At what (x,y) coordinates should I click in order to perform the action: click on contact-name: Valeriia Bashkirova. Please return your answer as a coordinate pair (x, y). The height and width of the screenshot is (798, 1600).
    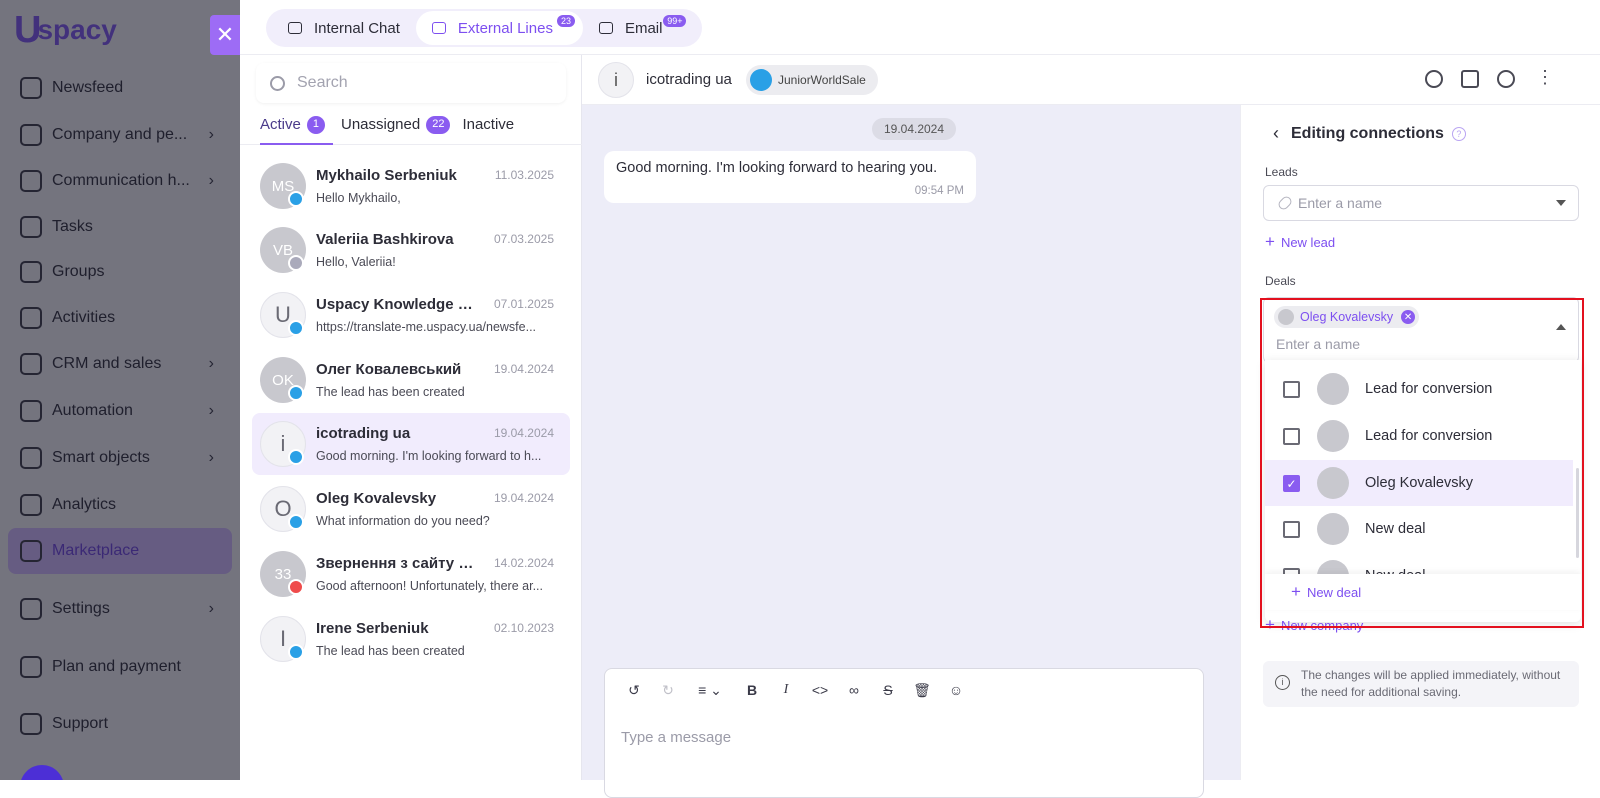
    Looking at the image, I should click on (385, 239).